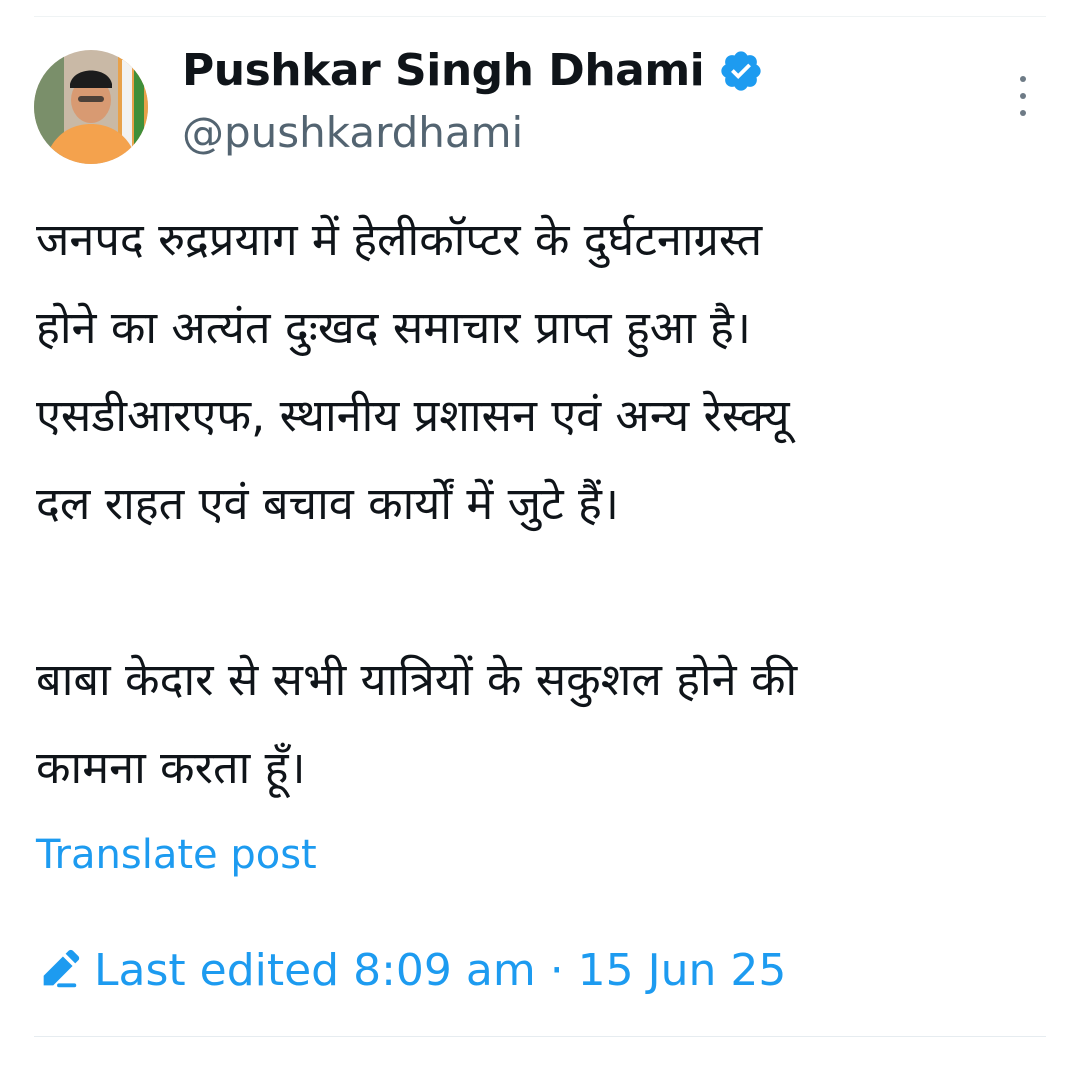  Describe the element at coordinates (59, 970) in the screenshot. I see `pencil-icon` at that location.